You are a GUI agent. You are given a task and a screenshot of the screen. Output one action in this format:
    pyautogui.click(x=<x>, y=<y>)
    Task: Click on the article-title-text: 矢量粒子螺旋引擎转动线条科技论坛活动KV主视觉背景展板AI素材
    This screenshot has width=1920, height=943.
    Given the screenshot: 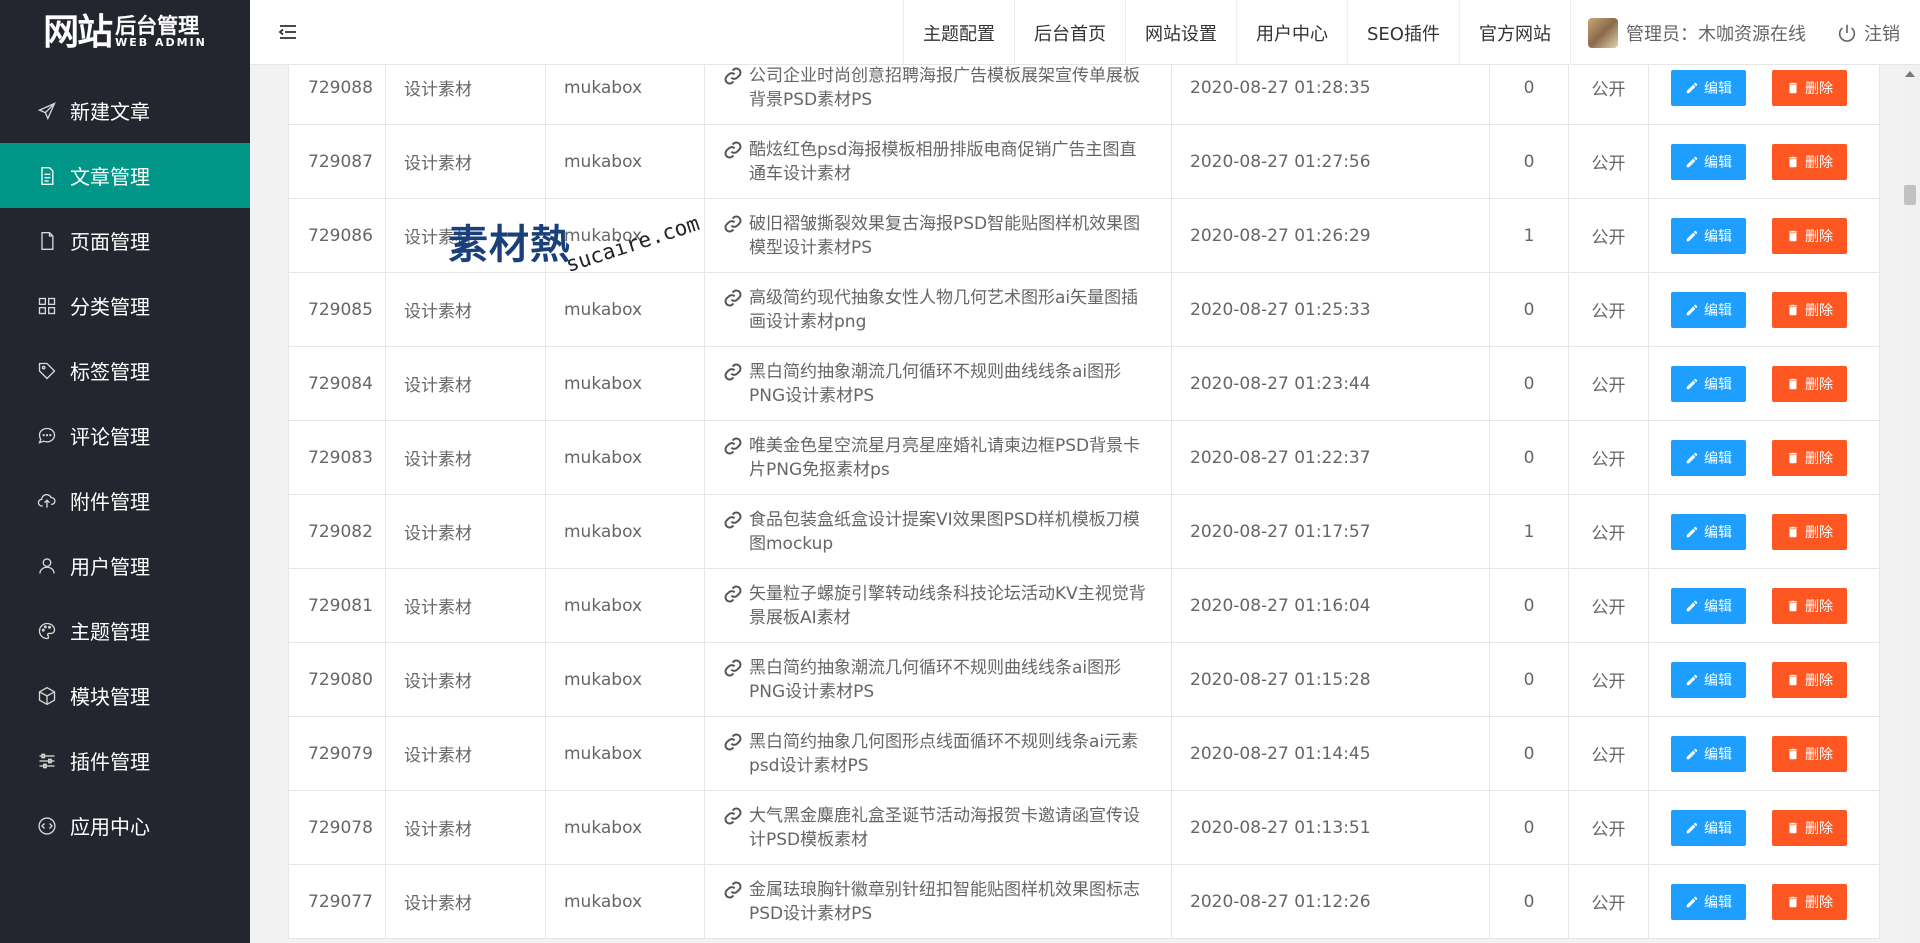 What is the action you would take?
    pyautogui.click(x=947, y=605)
    